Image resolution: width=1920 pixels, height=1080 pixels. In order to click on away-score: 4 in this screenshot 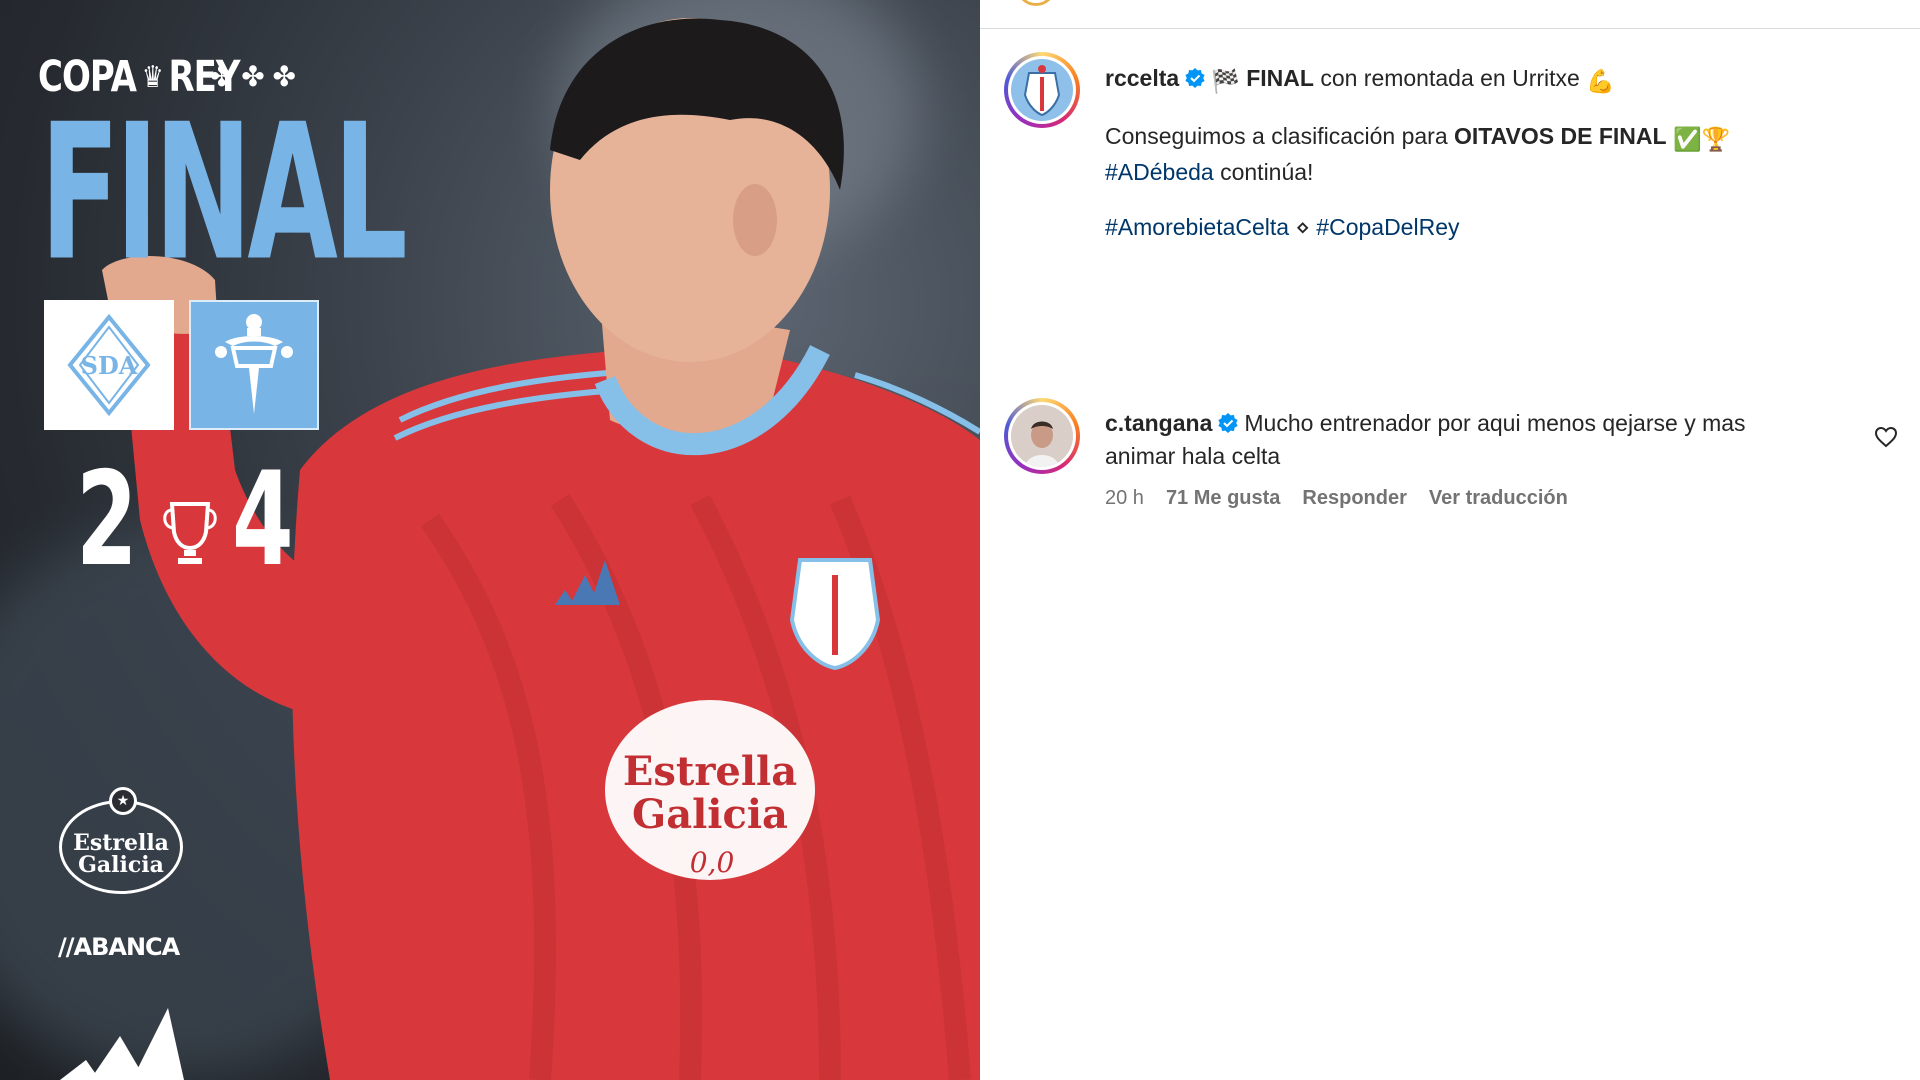, I will do `click(263, 520)`.